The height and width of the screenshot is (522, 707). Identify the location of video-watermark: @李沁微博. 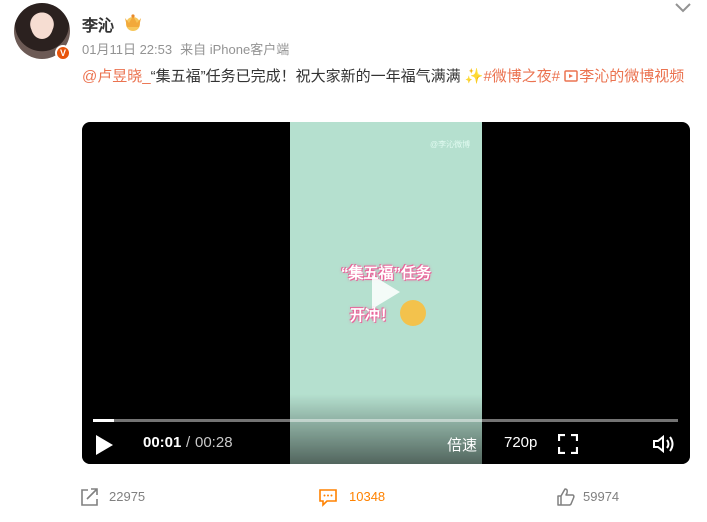
(450, 144).